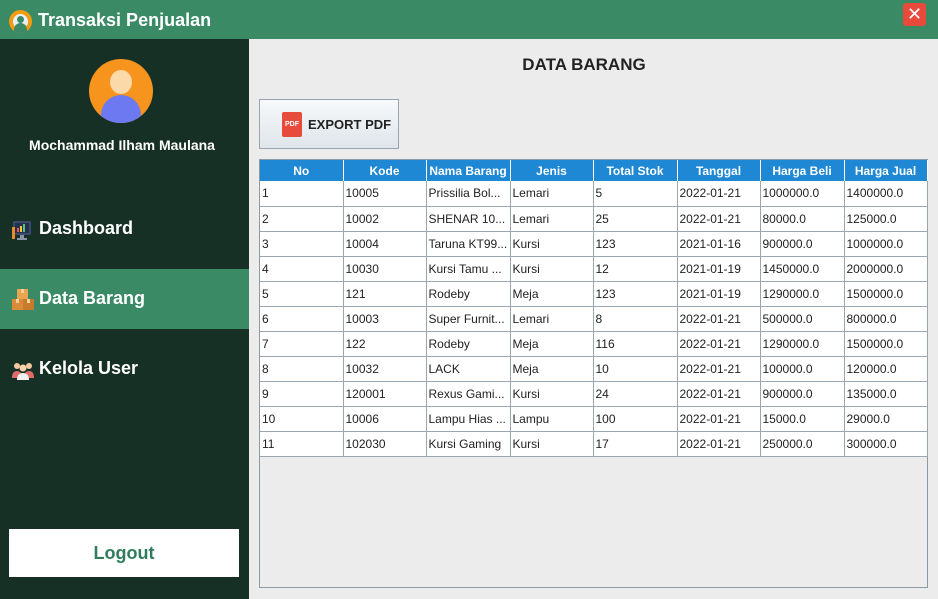  Describe the element at coordinates (886, 170) in the screenshot. I see `column-header: Harga Jual` at that location.